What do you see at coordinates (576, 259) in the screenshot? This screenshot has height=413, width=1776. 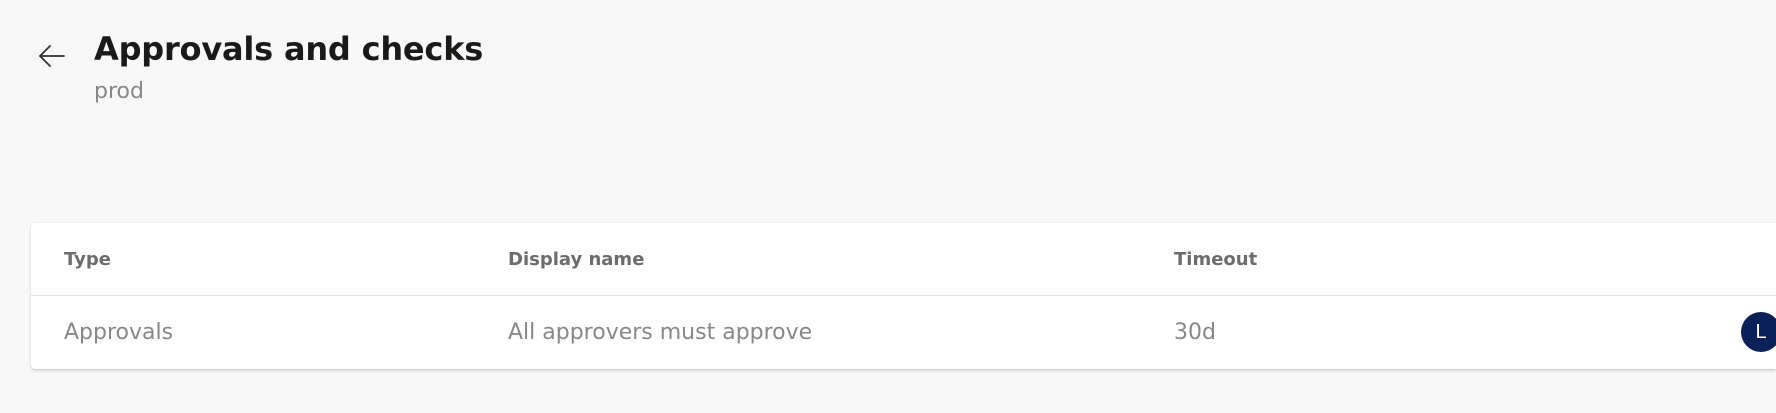 I see `column-header-display-name: Display name` at bounding box center [576, 259].